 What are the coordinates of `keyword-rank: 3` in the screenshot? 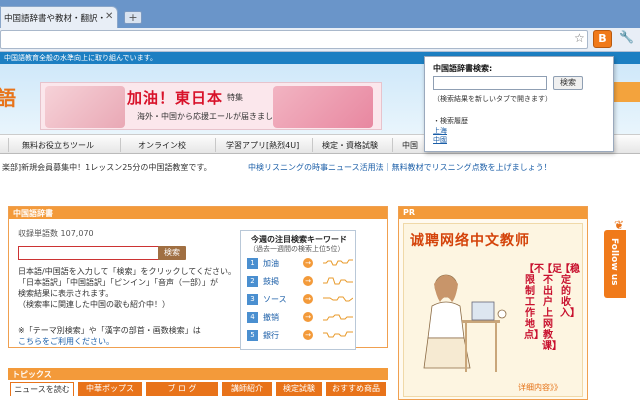 It's located at (252, 299).